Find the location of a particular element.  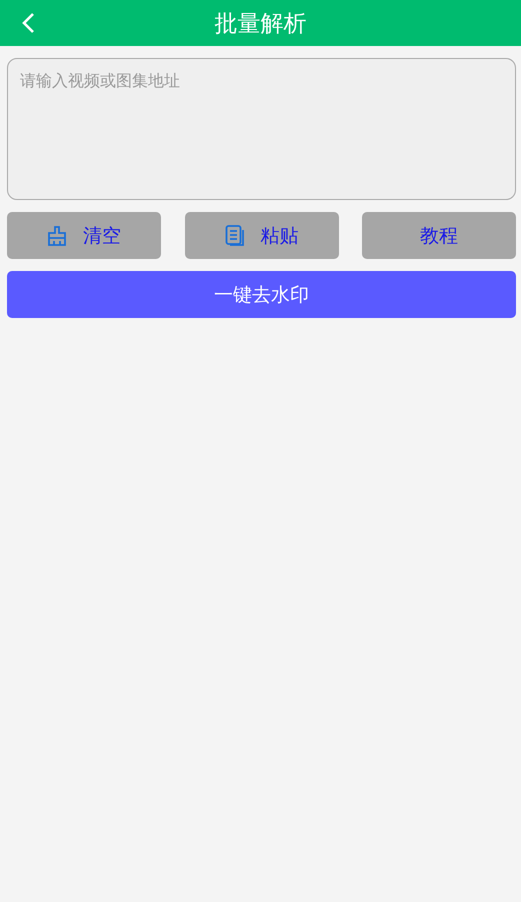

document-icon is located at coordinates (234, 235).